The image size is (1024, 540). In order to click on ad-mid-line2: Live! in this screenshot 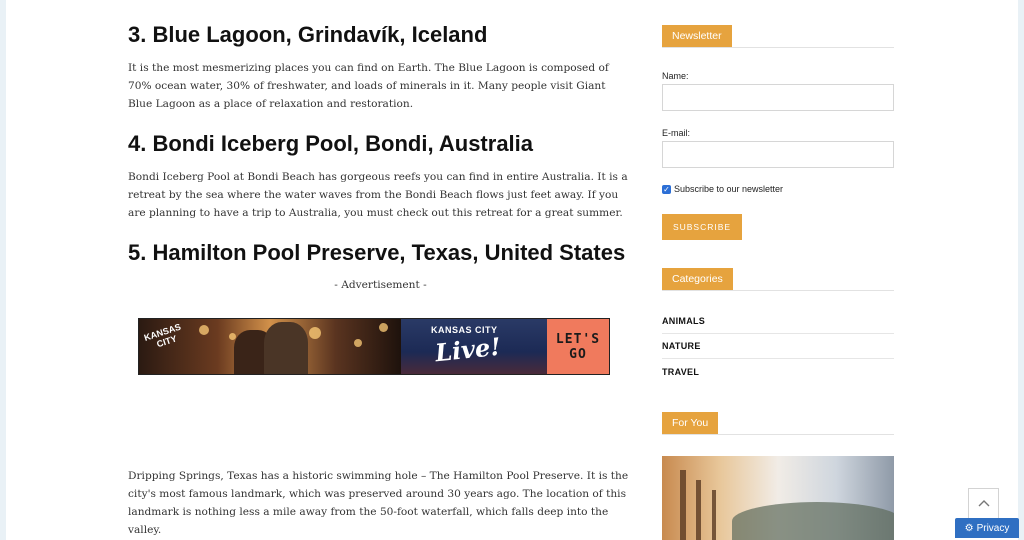, I will do `click(468, 349)`.